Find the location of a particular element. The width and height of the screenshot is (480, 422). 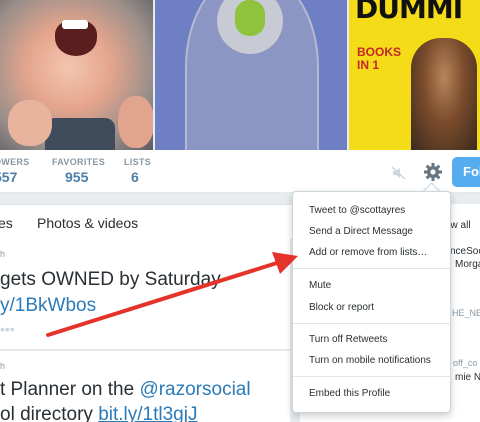

sidebar-user-handle: off_co is located at coordinates (465, 363).